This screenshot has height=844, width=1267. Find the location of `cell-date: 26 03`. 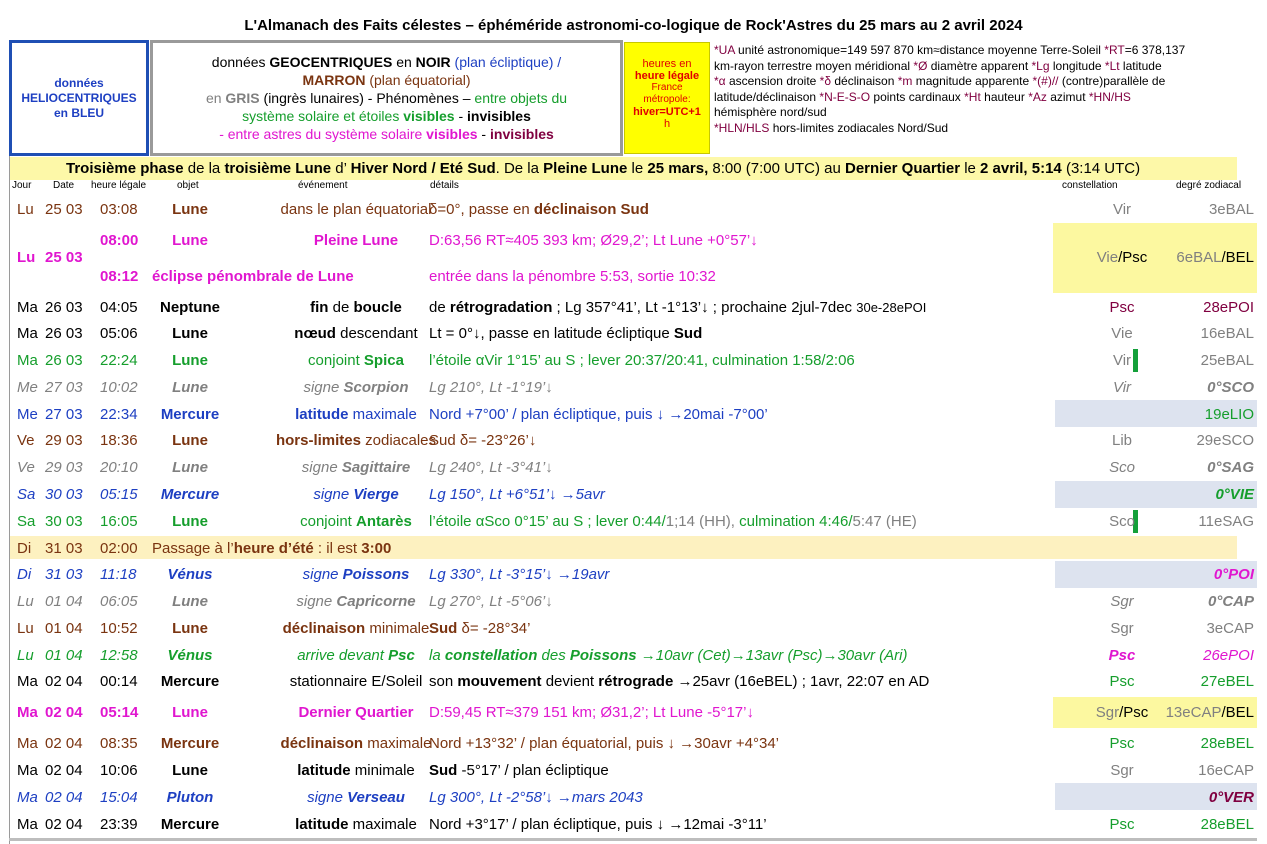

cell-date: 26 03 is located at coordinates (64, 307).